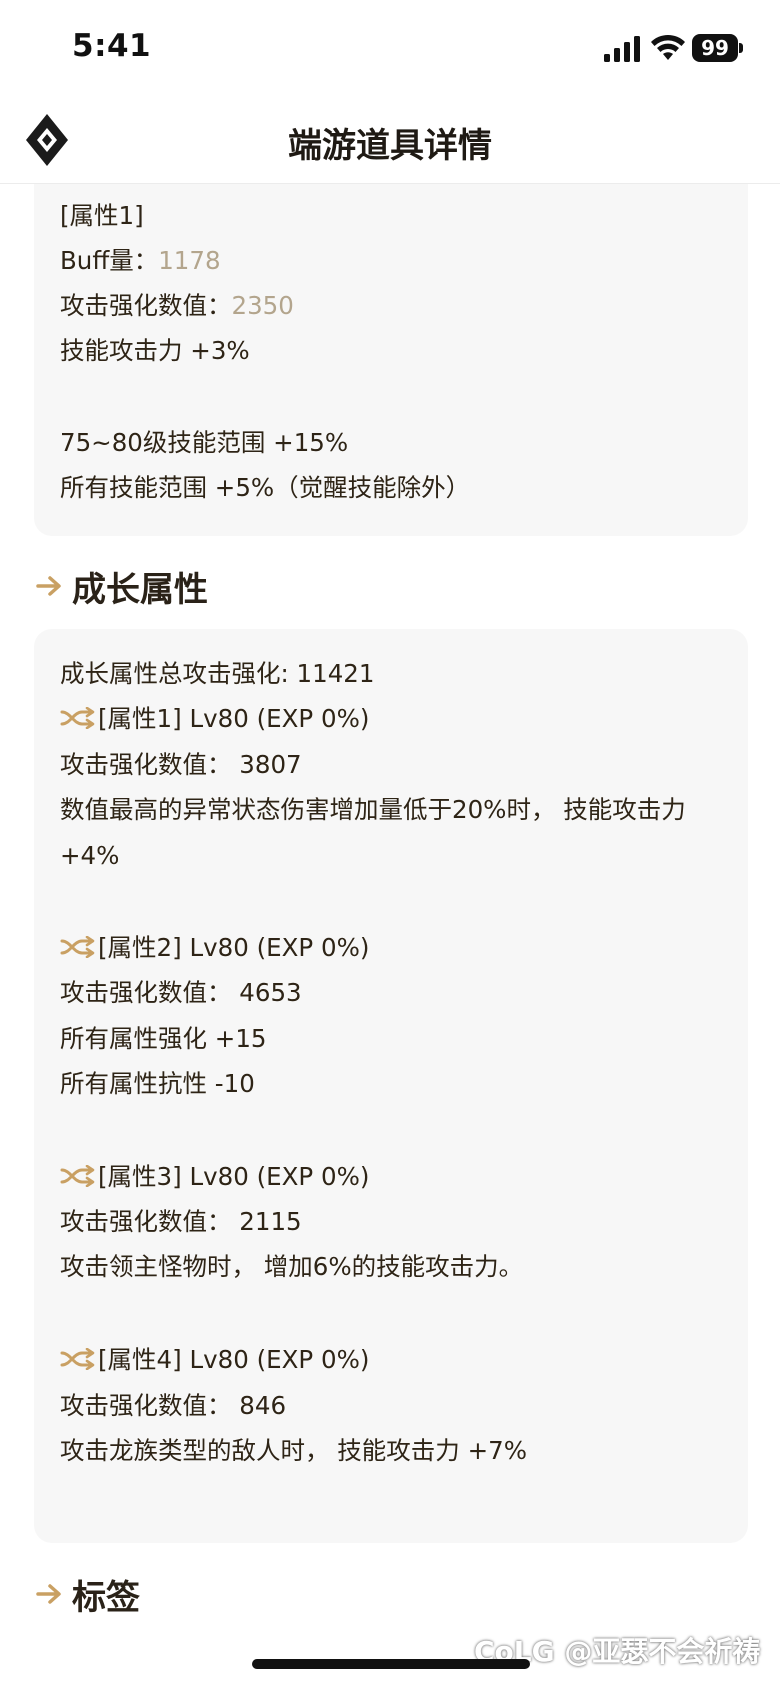 This screenshot has height=1688, width=780. I want to click on all-skill-range-line: 所有技能范围 +5%（觉醒技能除外）, so click(265, 487).